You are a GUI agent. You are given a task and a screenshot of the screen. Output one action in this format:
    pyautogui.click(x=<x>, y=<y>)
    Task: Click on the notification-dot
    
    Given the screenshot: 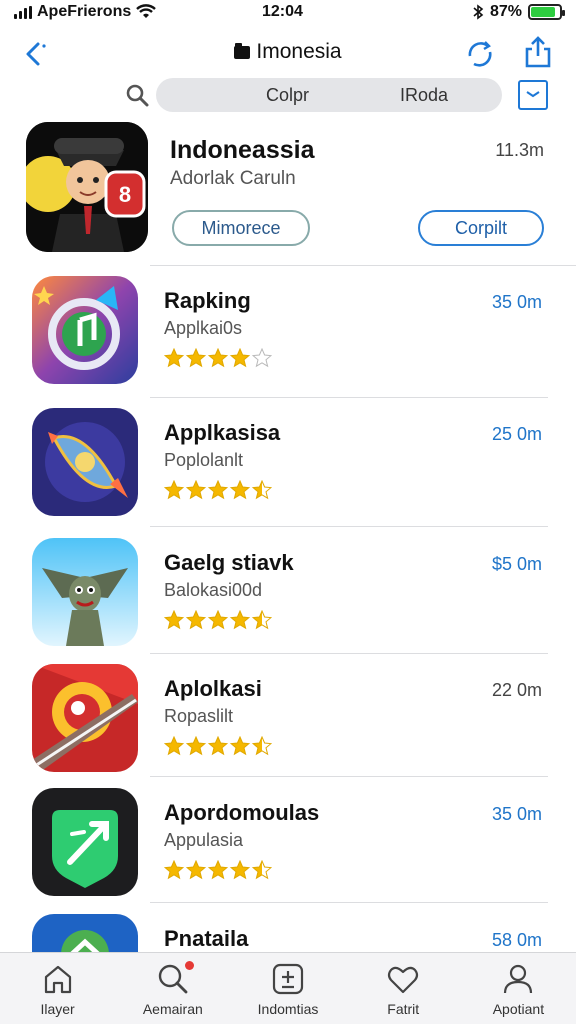 What is the action you would take?
    pyautogui.click(x=190, y=965)
    